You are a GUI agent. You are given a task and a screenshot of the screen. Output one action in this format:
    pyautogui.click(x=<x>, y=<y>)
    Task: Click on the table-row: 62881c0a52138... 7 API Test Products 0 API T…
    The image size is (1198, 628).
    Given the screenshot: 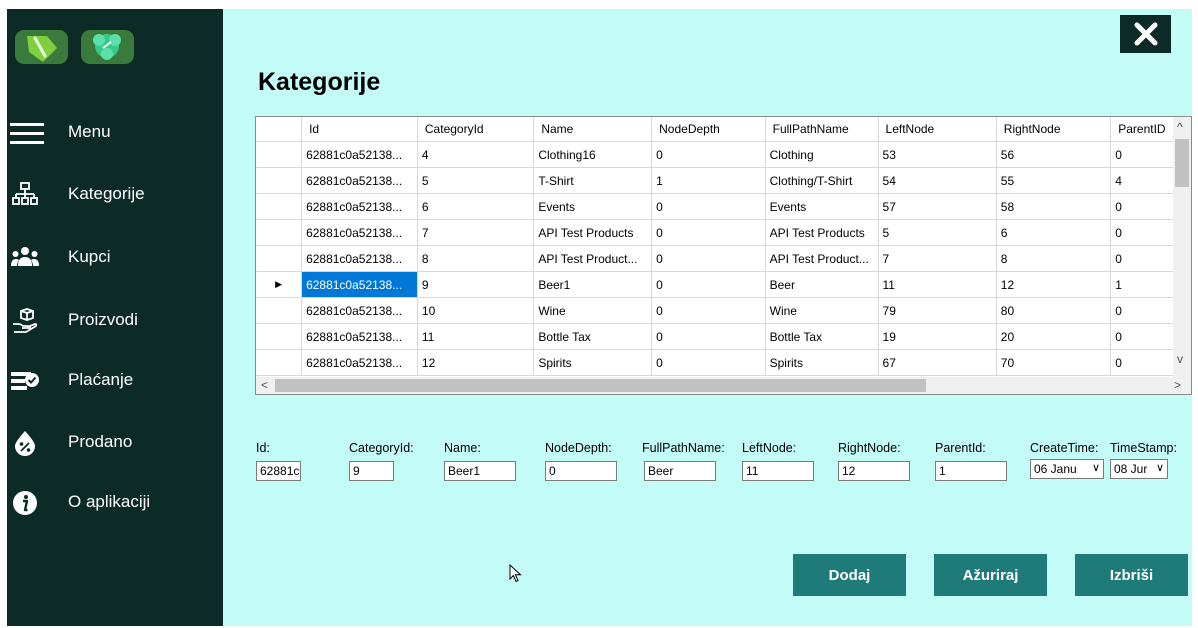 What is the action you would take?
    pyautogui.click(x=723, y=232)
    